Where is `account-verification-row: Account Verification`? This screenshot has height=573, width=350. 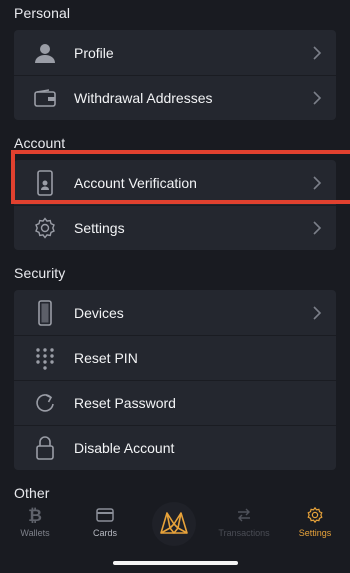
account-verification-row: Account Verification is located at coordinates (175, 182).